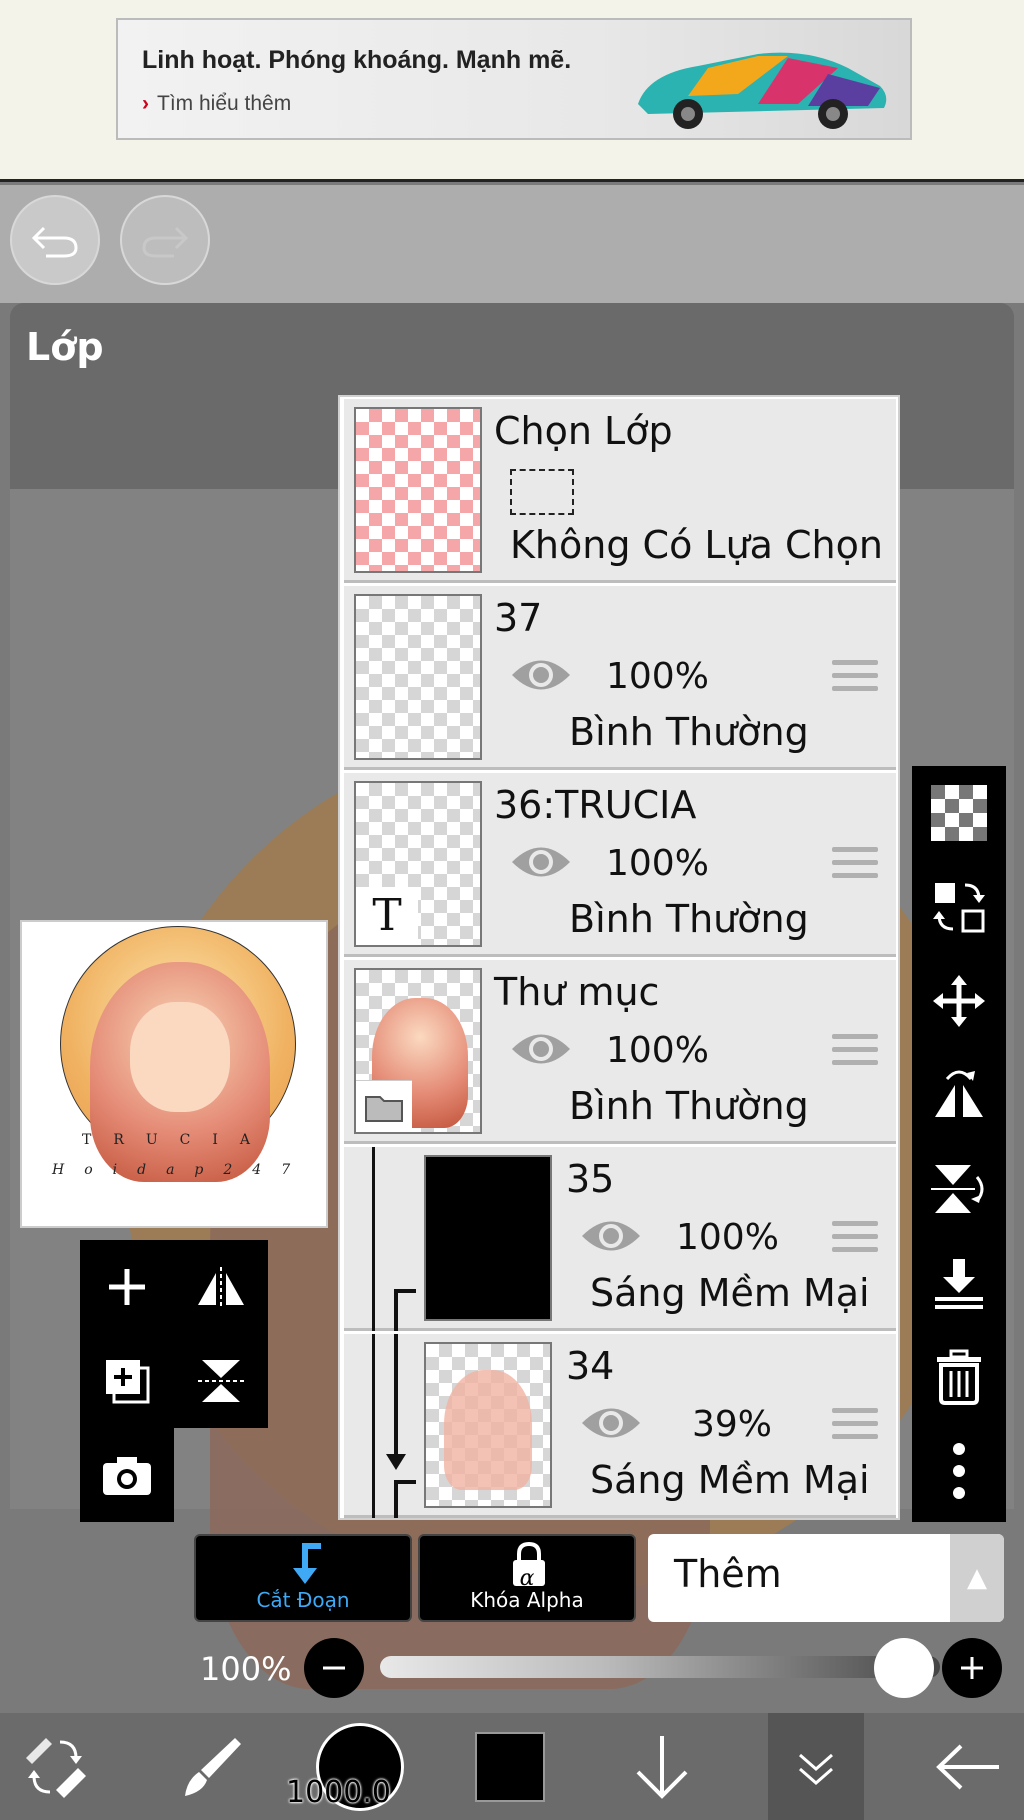 The width and height of the screenshot is (1024, 1820). I want to click on opacity-label: 100%, so click(246, 1669).